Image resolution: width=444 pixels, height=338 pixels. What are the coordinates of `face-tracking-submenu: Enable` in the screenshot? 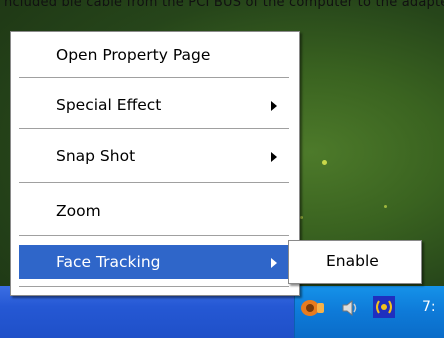 It's located at (355, 262).